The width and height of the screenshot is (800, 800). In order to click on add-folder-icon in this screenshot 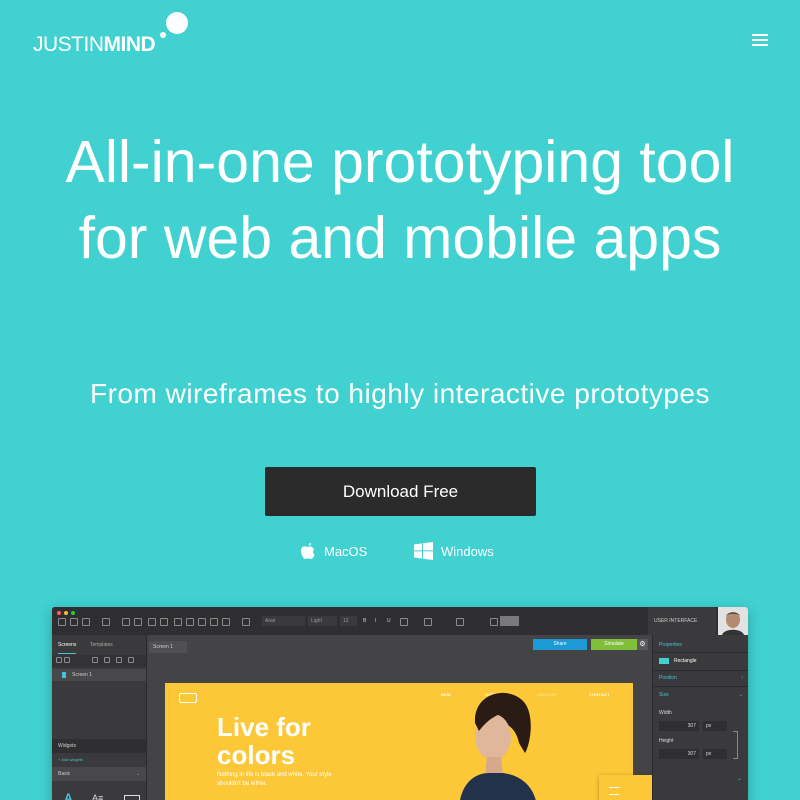, I will do `click(67, 660)`.